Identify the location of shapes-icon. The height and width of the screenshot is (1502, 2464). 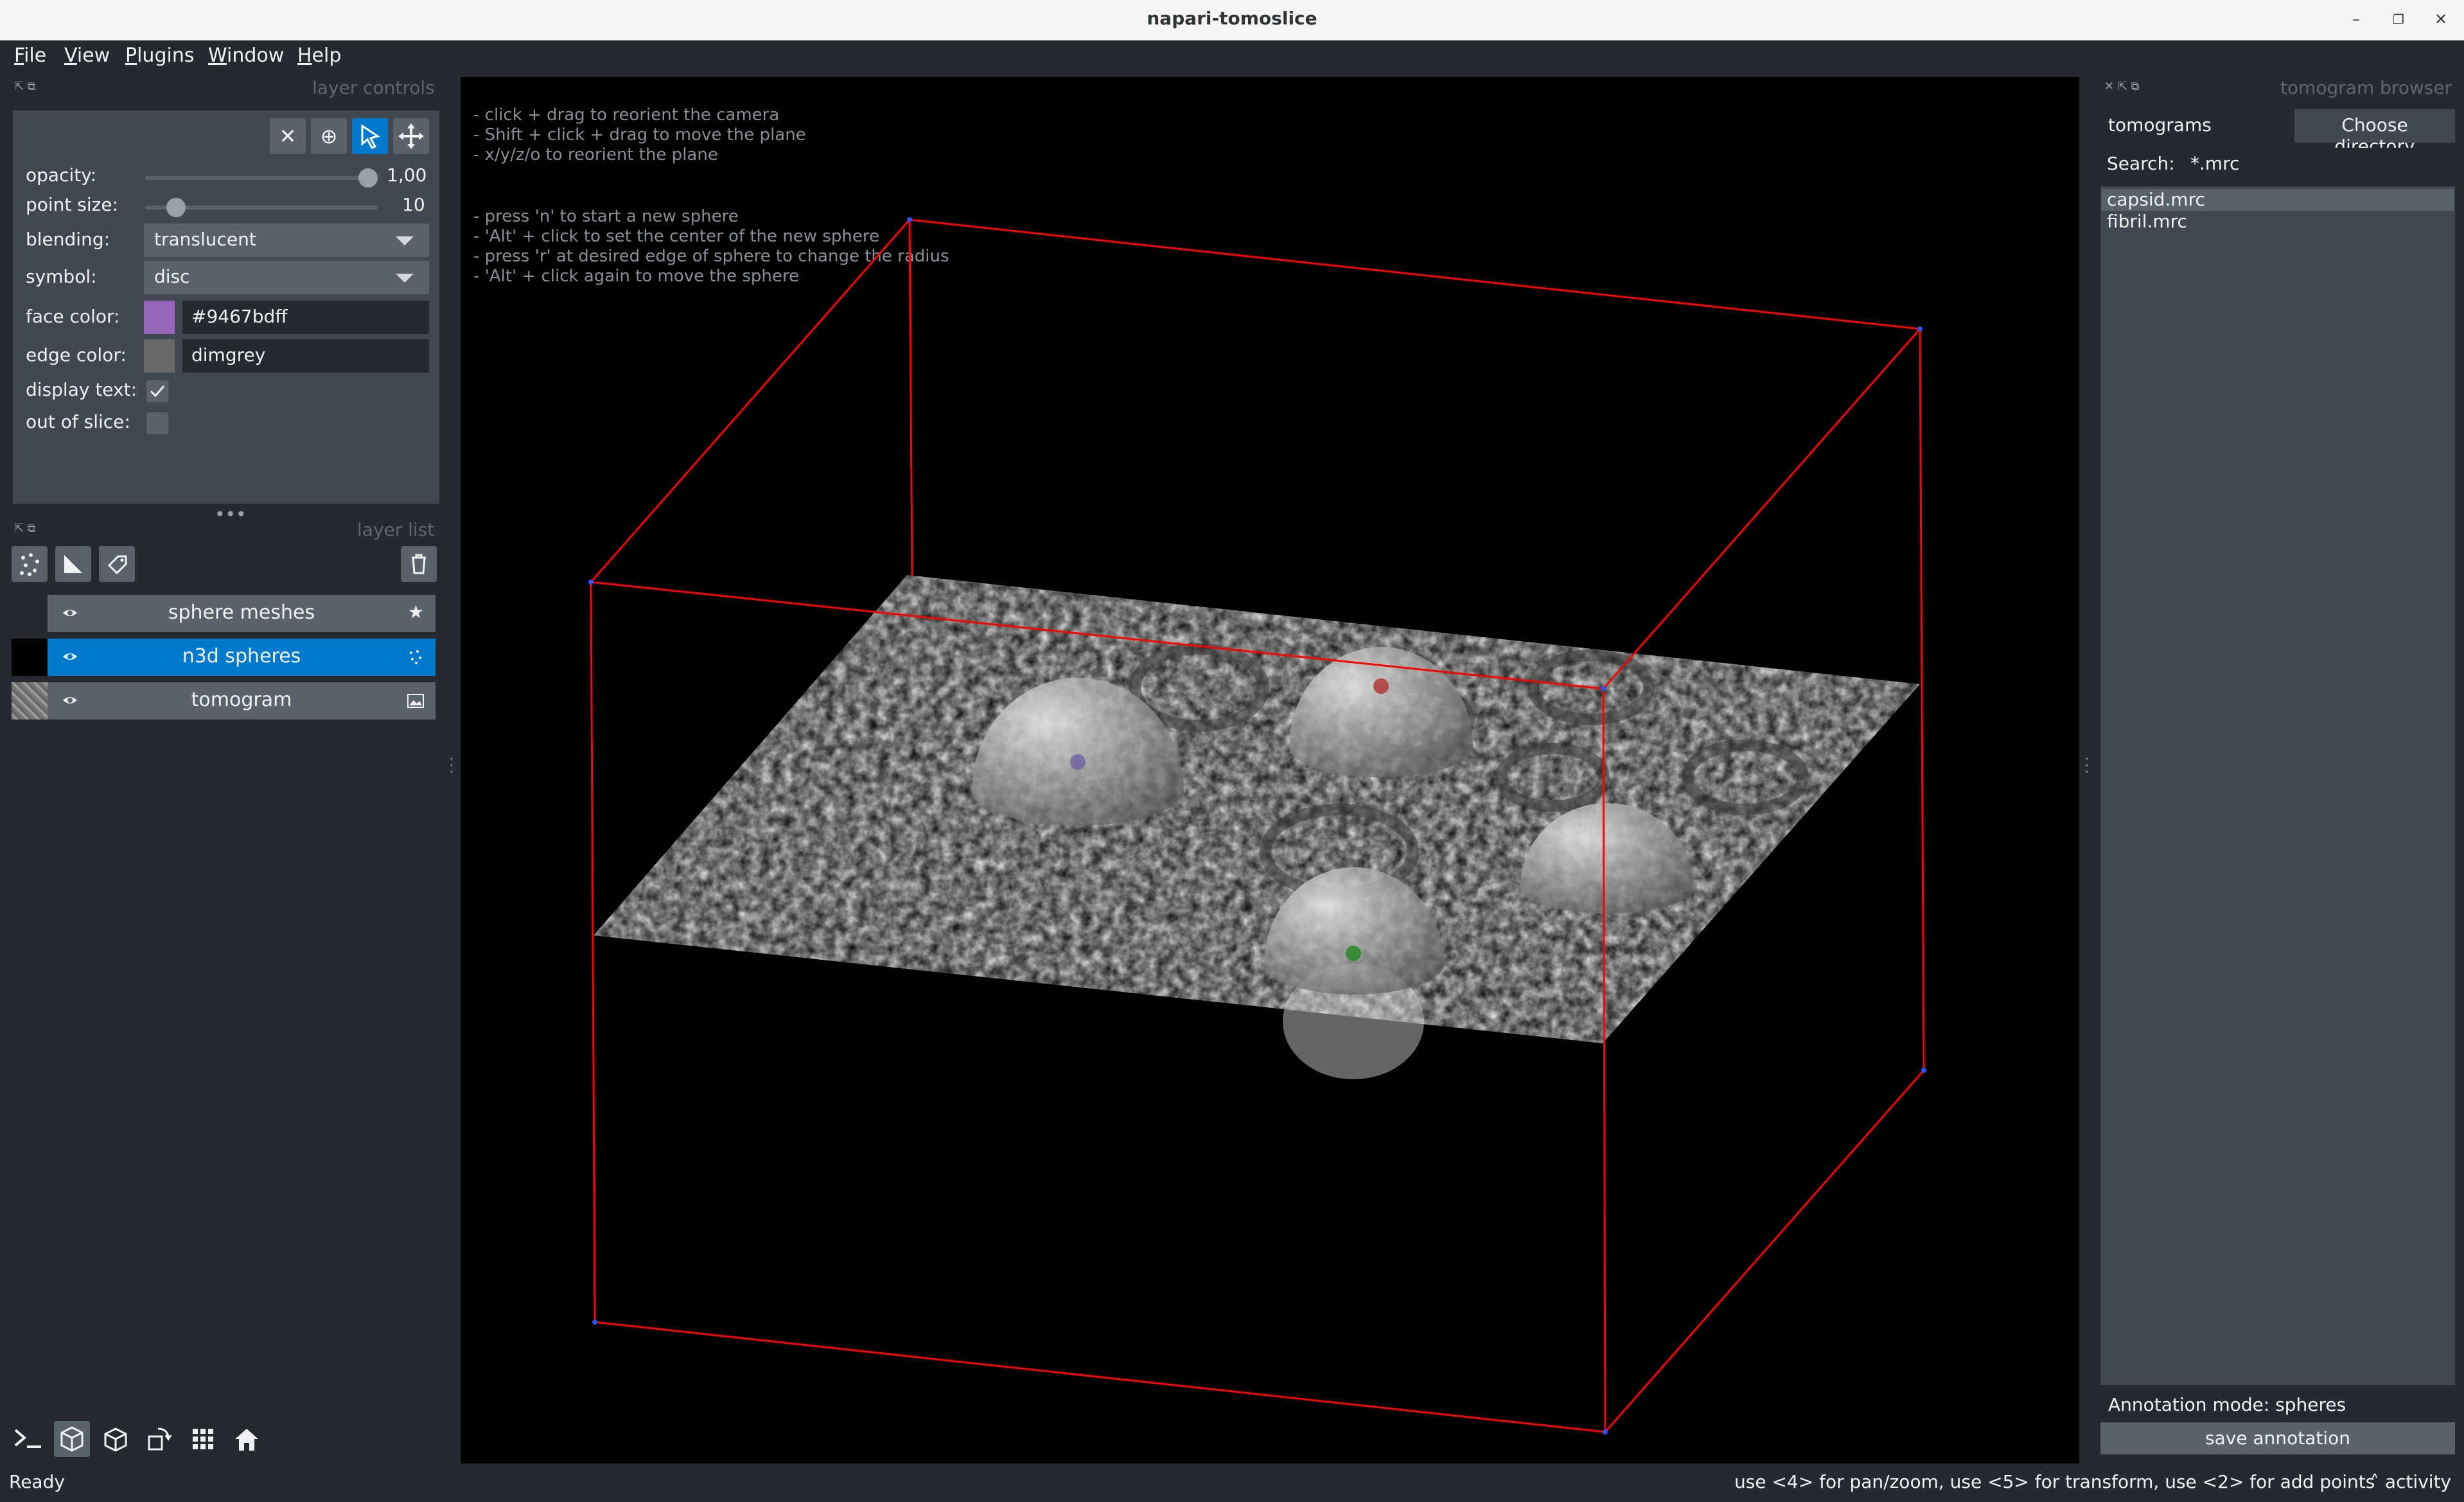
(73, 564).